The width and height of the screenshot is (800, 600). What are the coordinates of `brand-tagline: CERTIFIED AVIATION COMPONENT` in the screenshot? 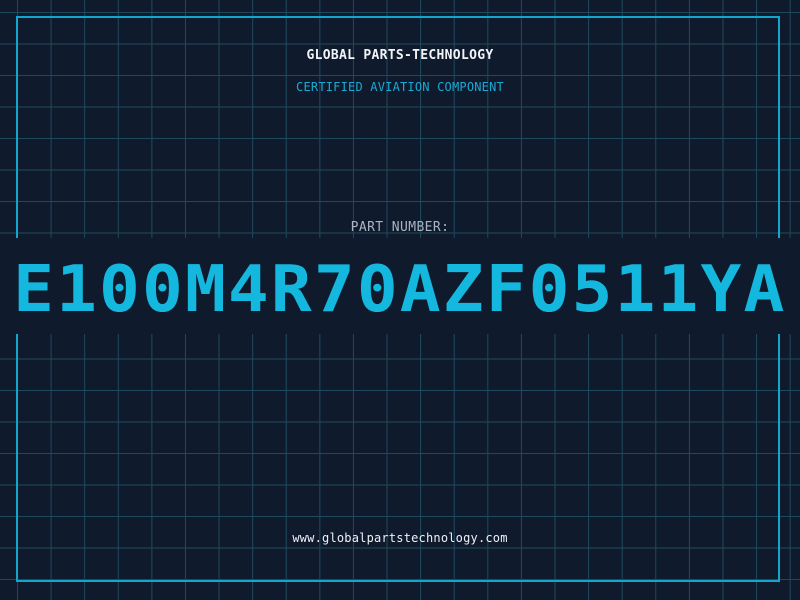 It's located at (400, 87).